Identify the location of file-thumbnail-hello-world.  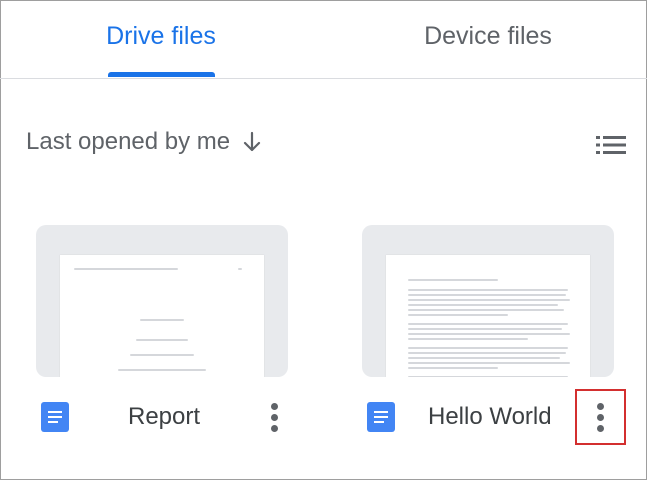
(488, 301).